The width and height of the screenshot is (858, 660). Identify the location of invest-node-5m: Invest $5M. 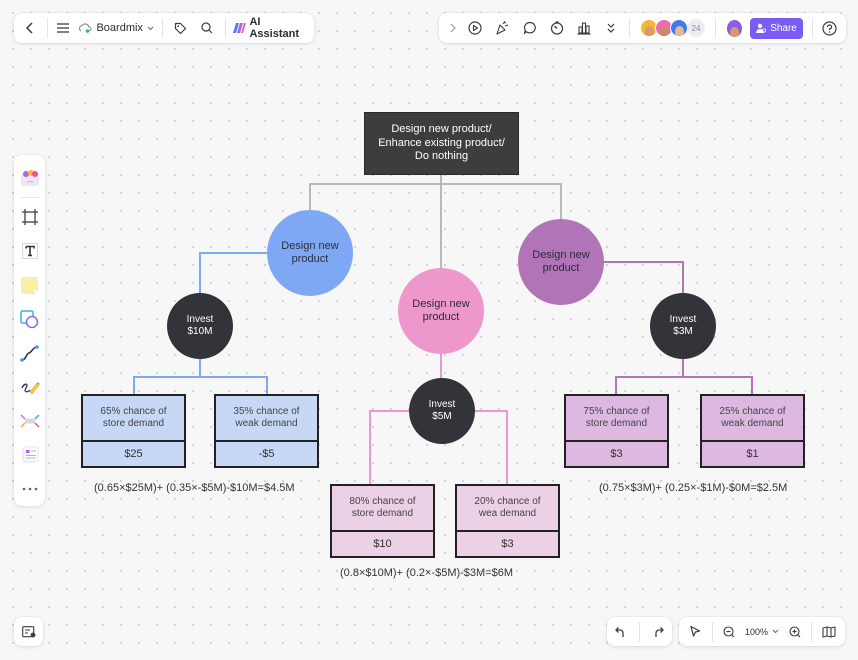
(442, 411).